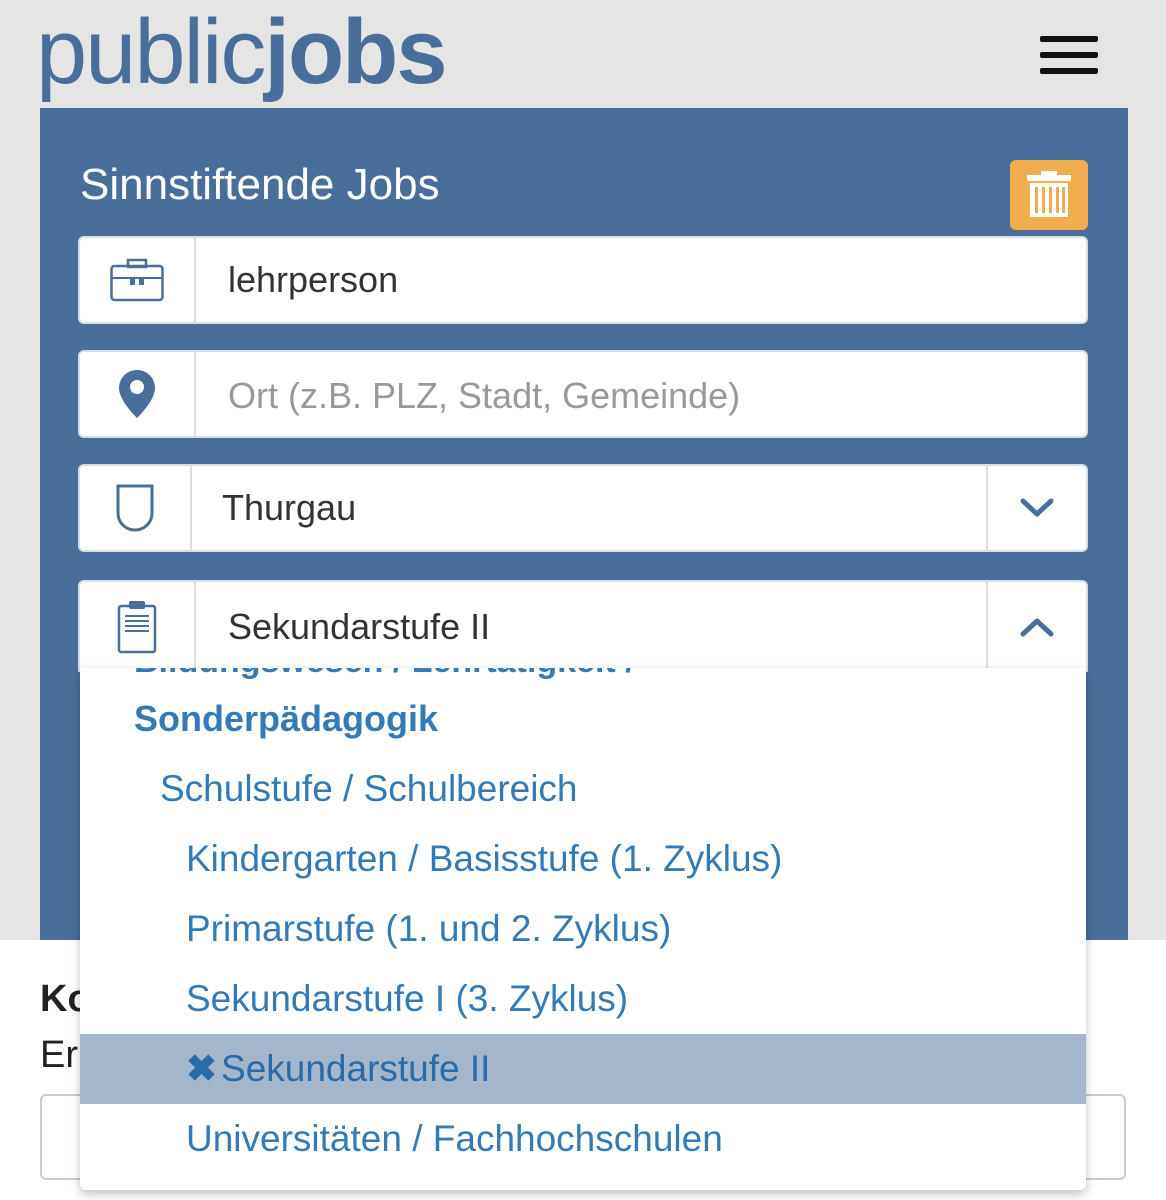 The height and width of the screenshot is (1200, 1166). I want to click on remove-x-icon: ✖, so click(201, 1068).